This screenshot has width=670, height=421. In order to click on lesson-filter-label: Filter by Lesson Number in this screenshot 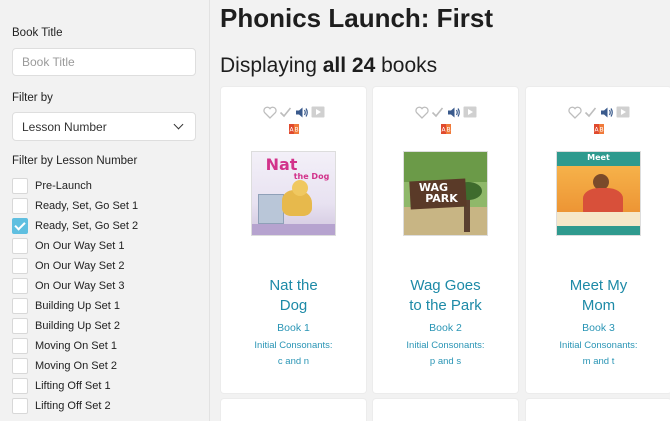, I will do `click(75, 161)`.